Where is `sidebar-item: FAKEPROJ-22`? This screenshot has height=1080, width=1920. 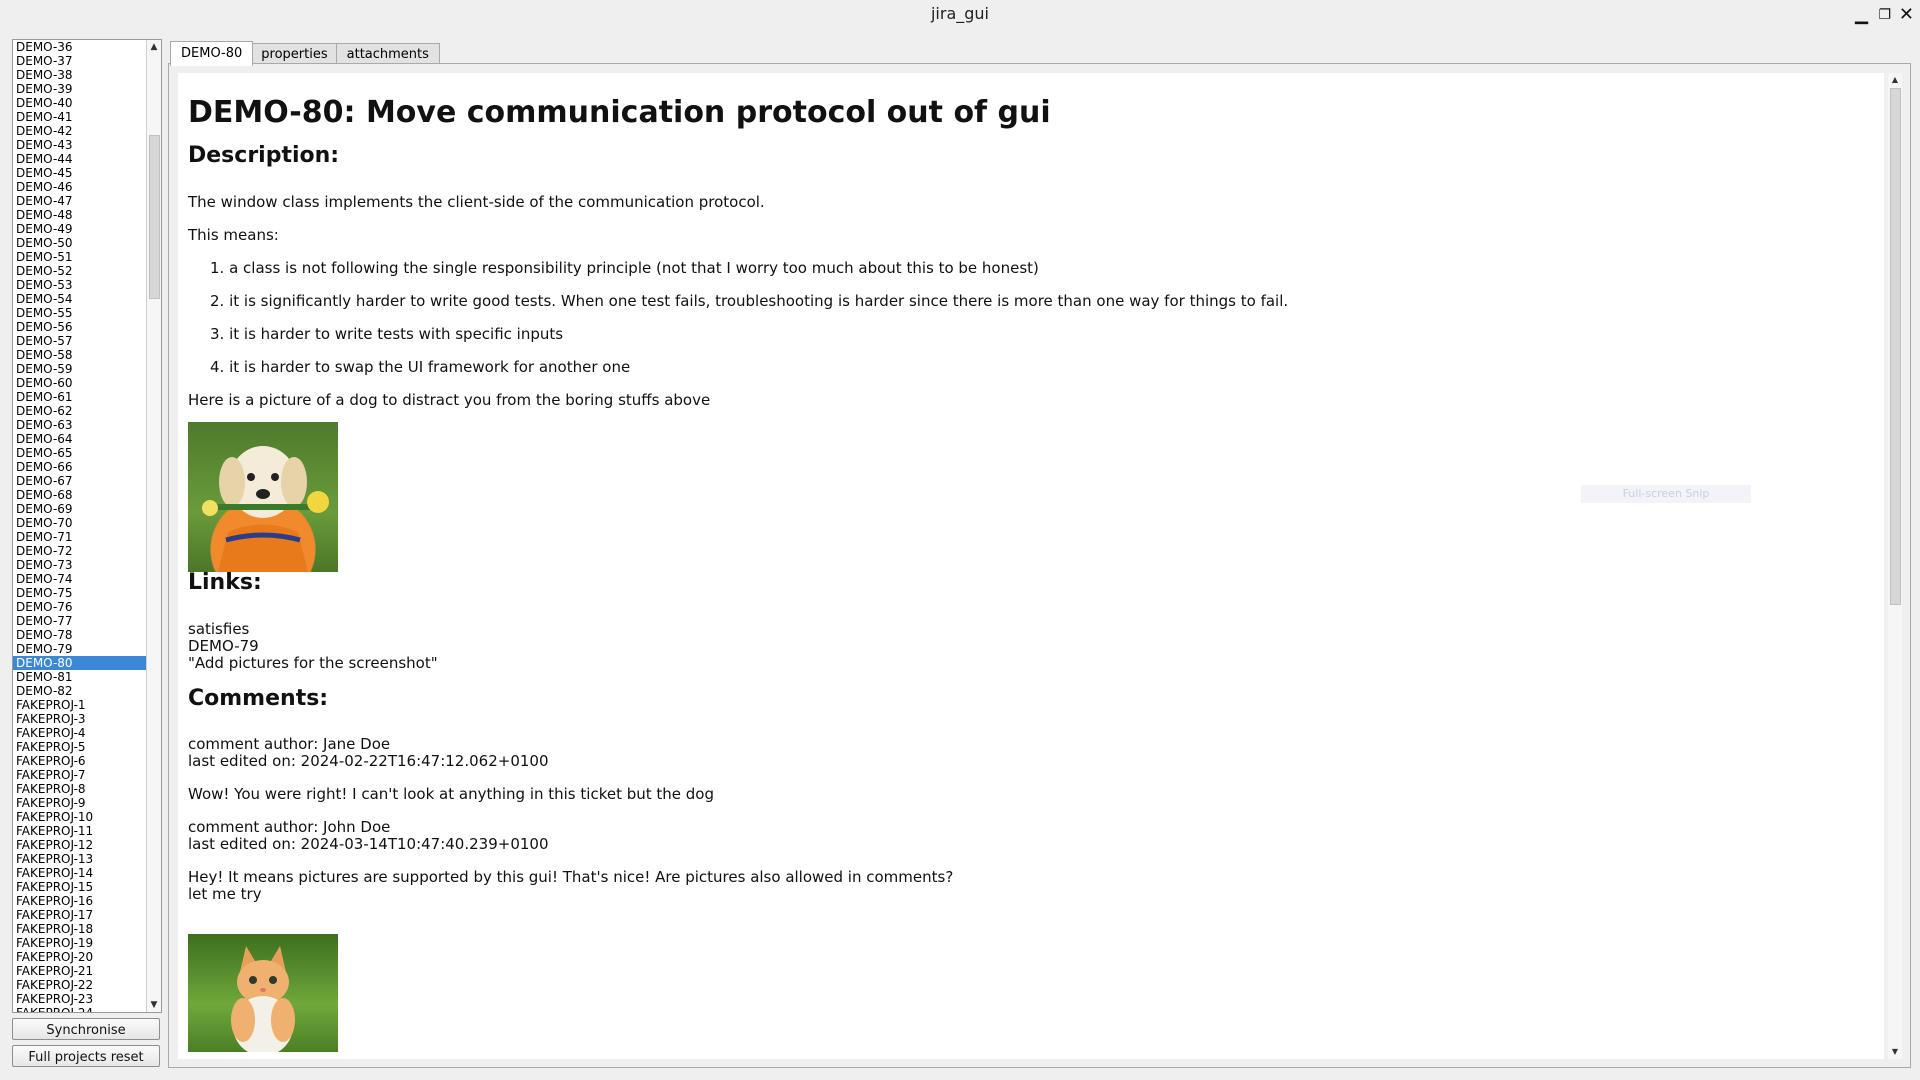 sidebar-item: FAKEPROJ-22 is located at coordinates (80, 985).